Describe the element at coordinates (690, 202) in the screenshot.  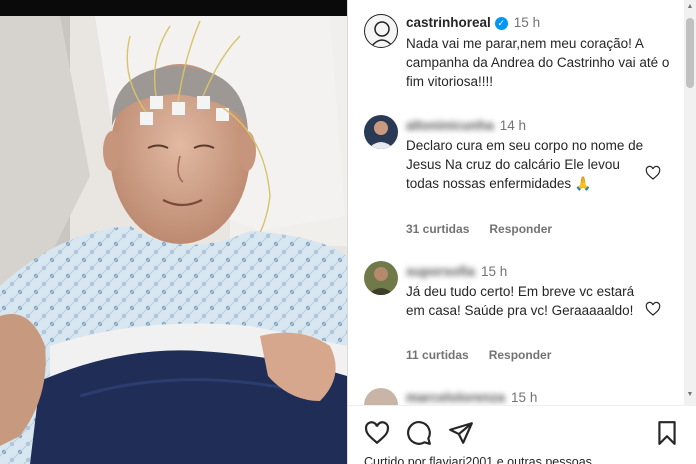
I see `scrollbar: ▲ ▼` at that location.